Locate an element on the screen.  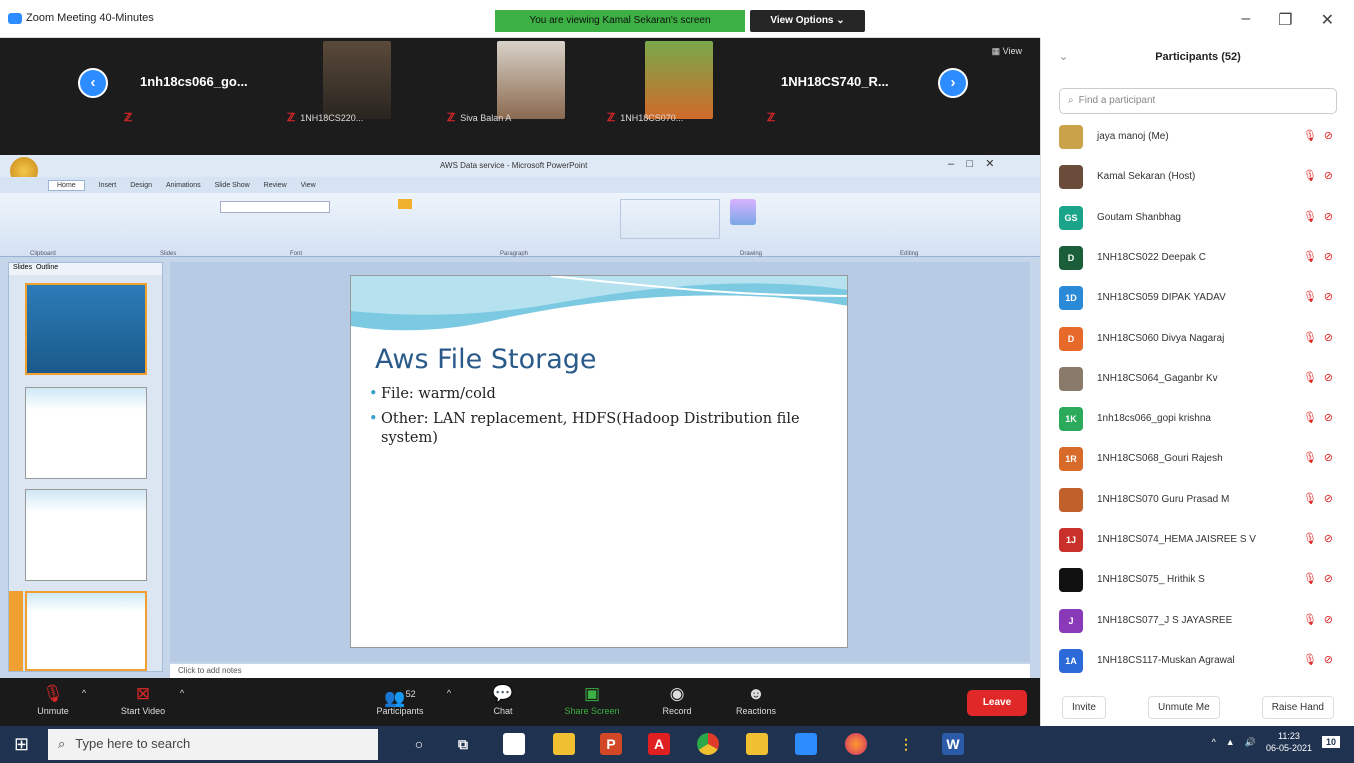
viewing-banner: You are viewing Kamal Sekaran's screen is located at coordinates (620, 21).